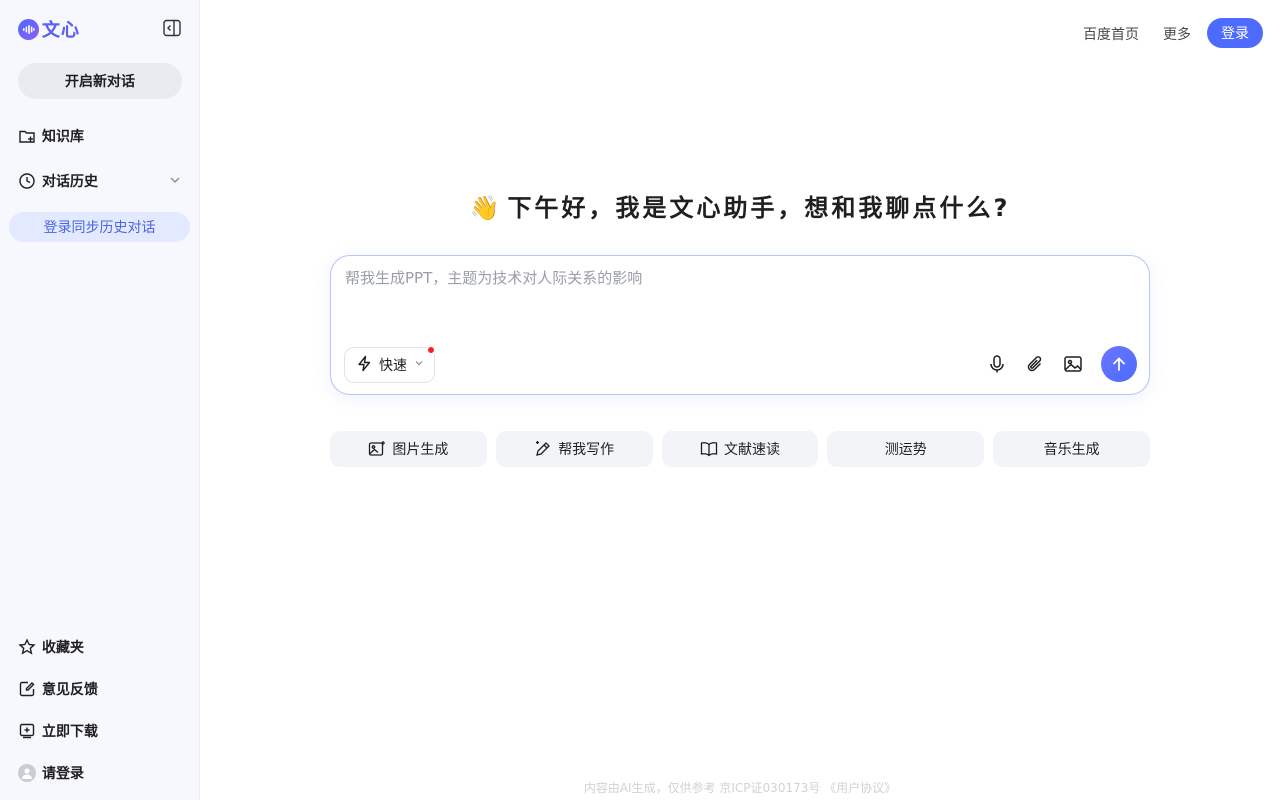 The image size is (1280, 800). Describe the element at coordinates (70, 182) in the screenshot. I see `sidebar-item-label: 对话历史` at that location.